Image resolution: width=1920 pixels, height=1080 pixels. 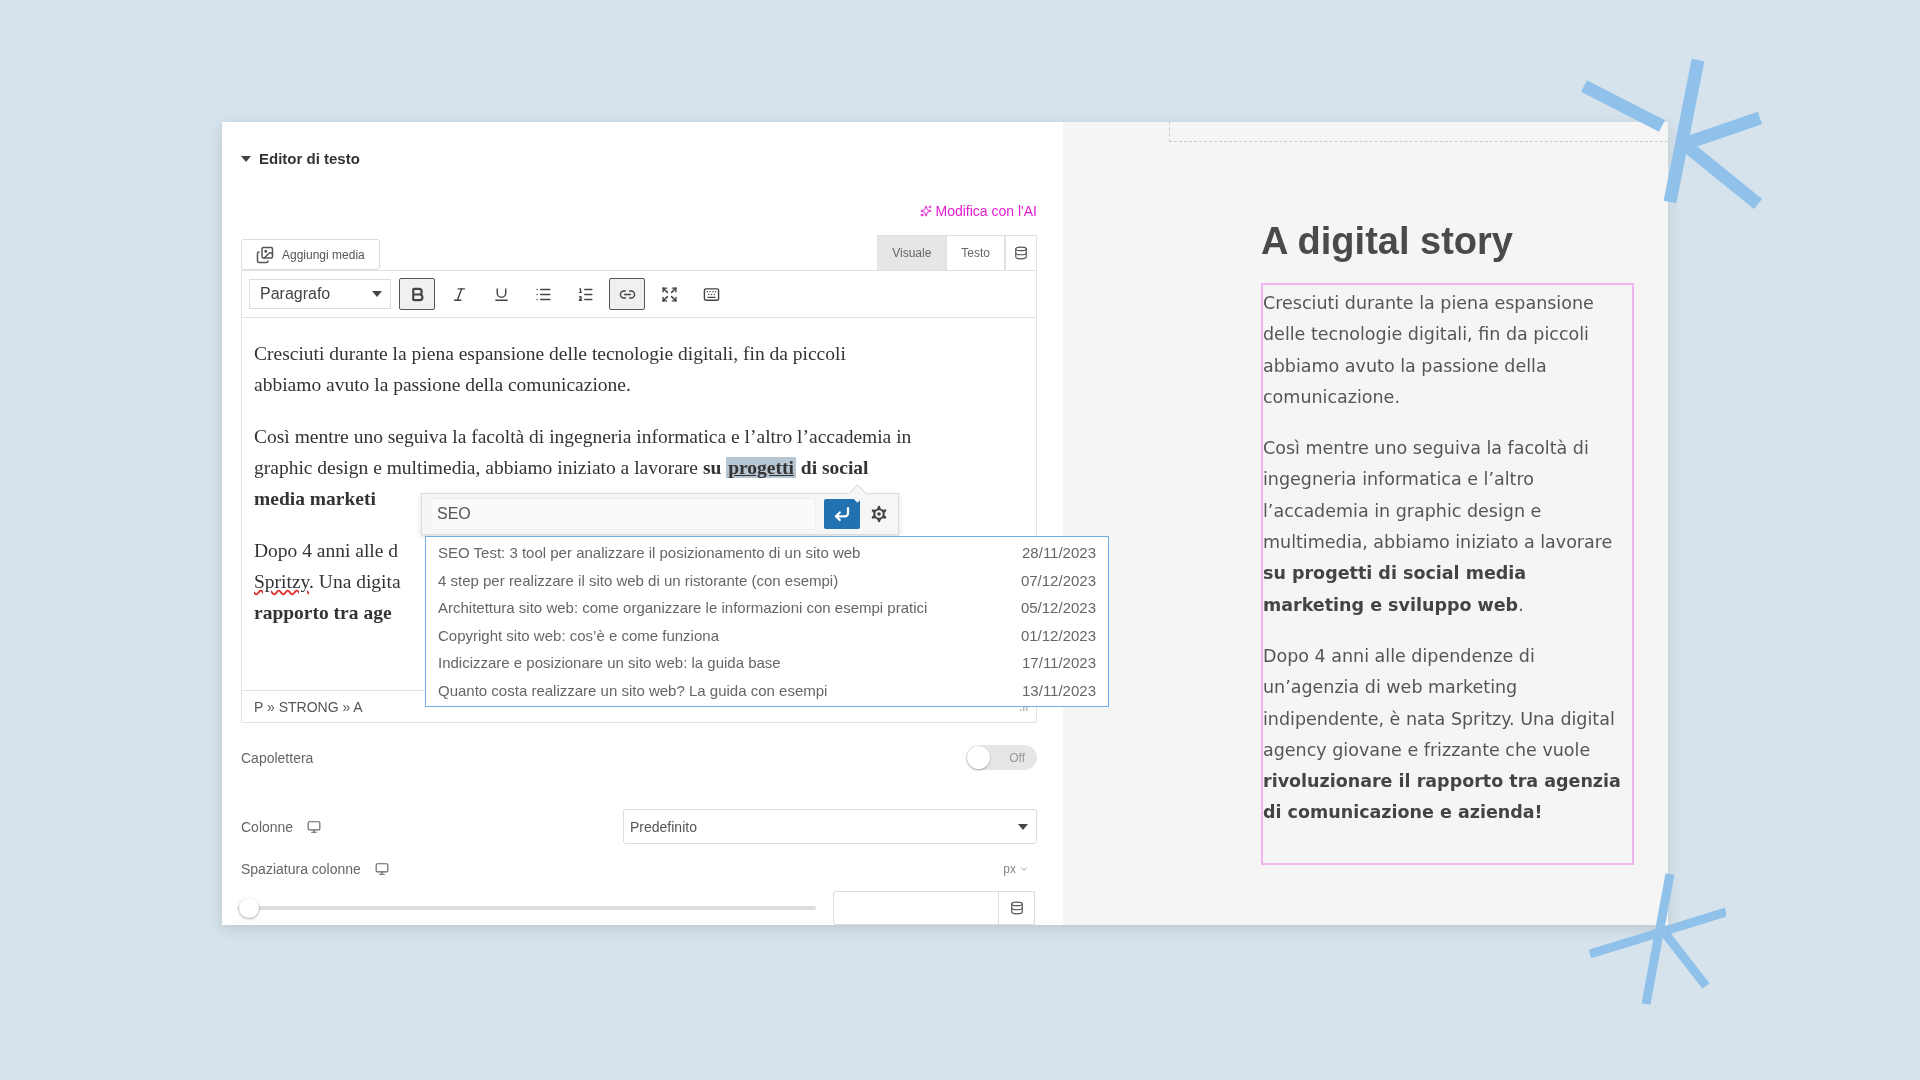 What do you see at coordinates (767, 553) in the screenshot?
I see `link-result-item: SEO Test: 3 tool per analizzare il posizionamento di un sito web 28/11/2023` at bounding box center [767, 553].